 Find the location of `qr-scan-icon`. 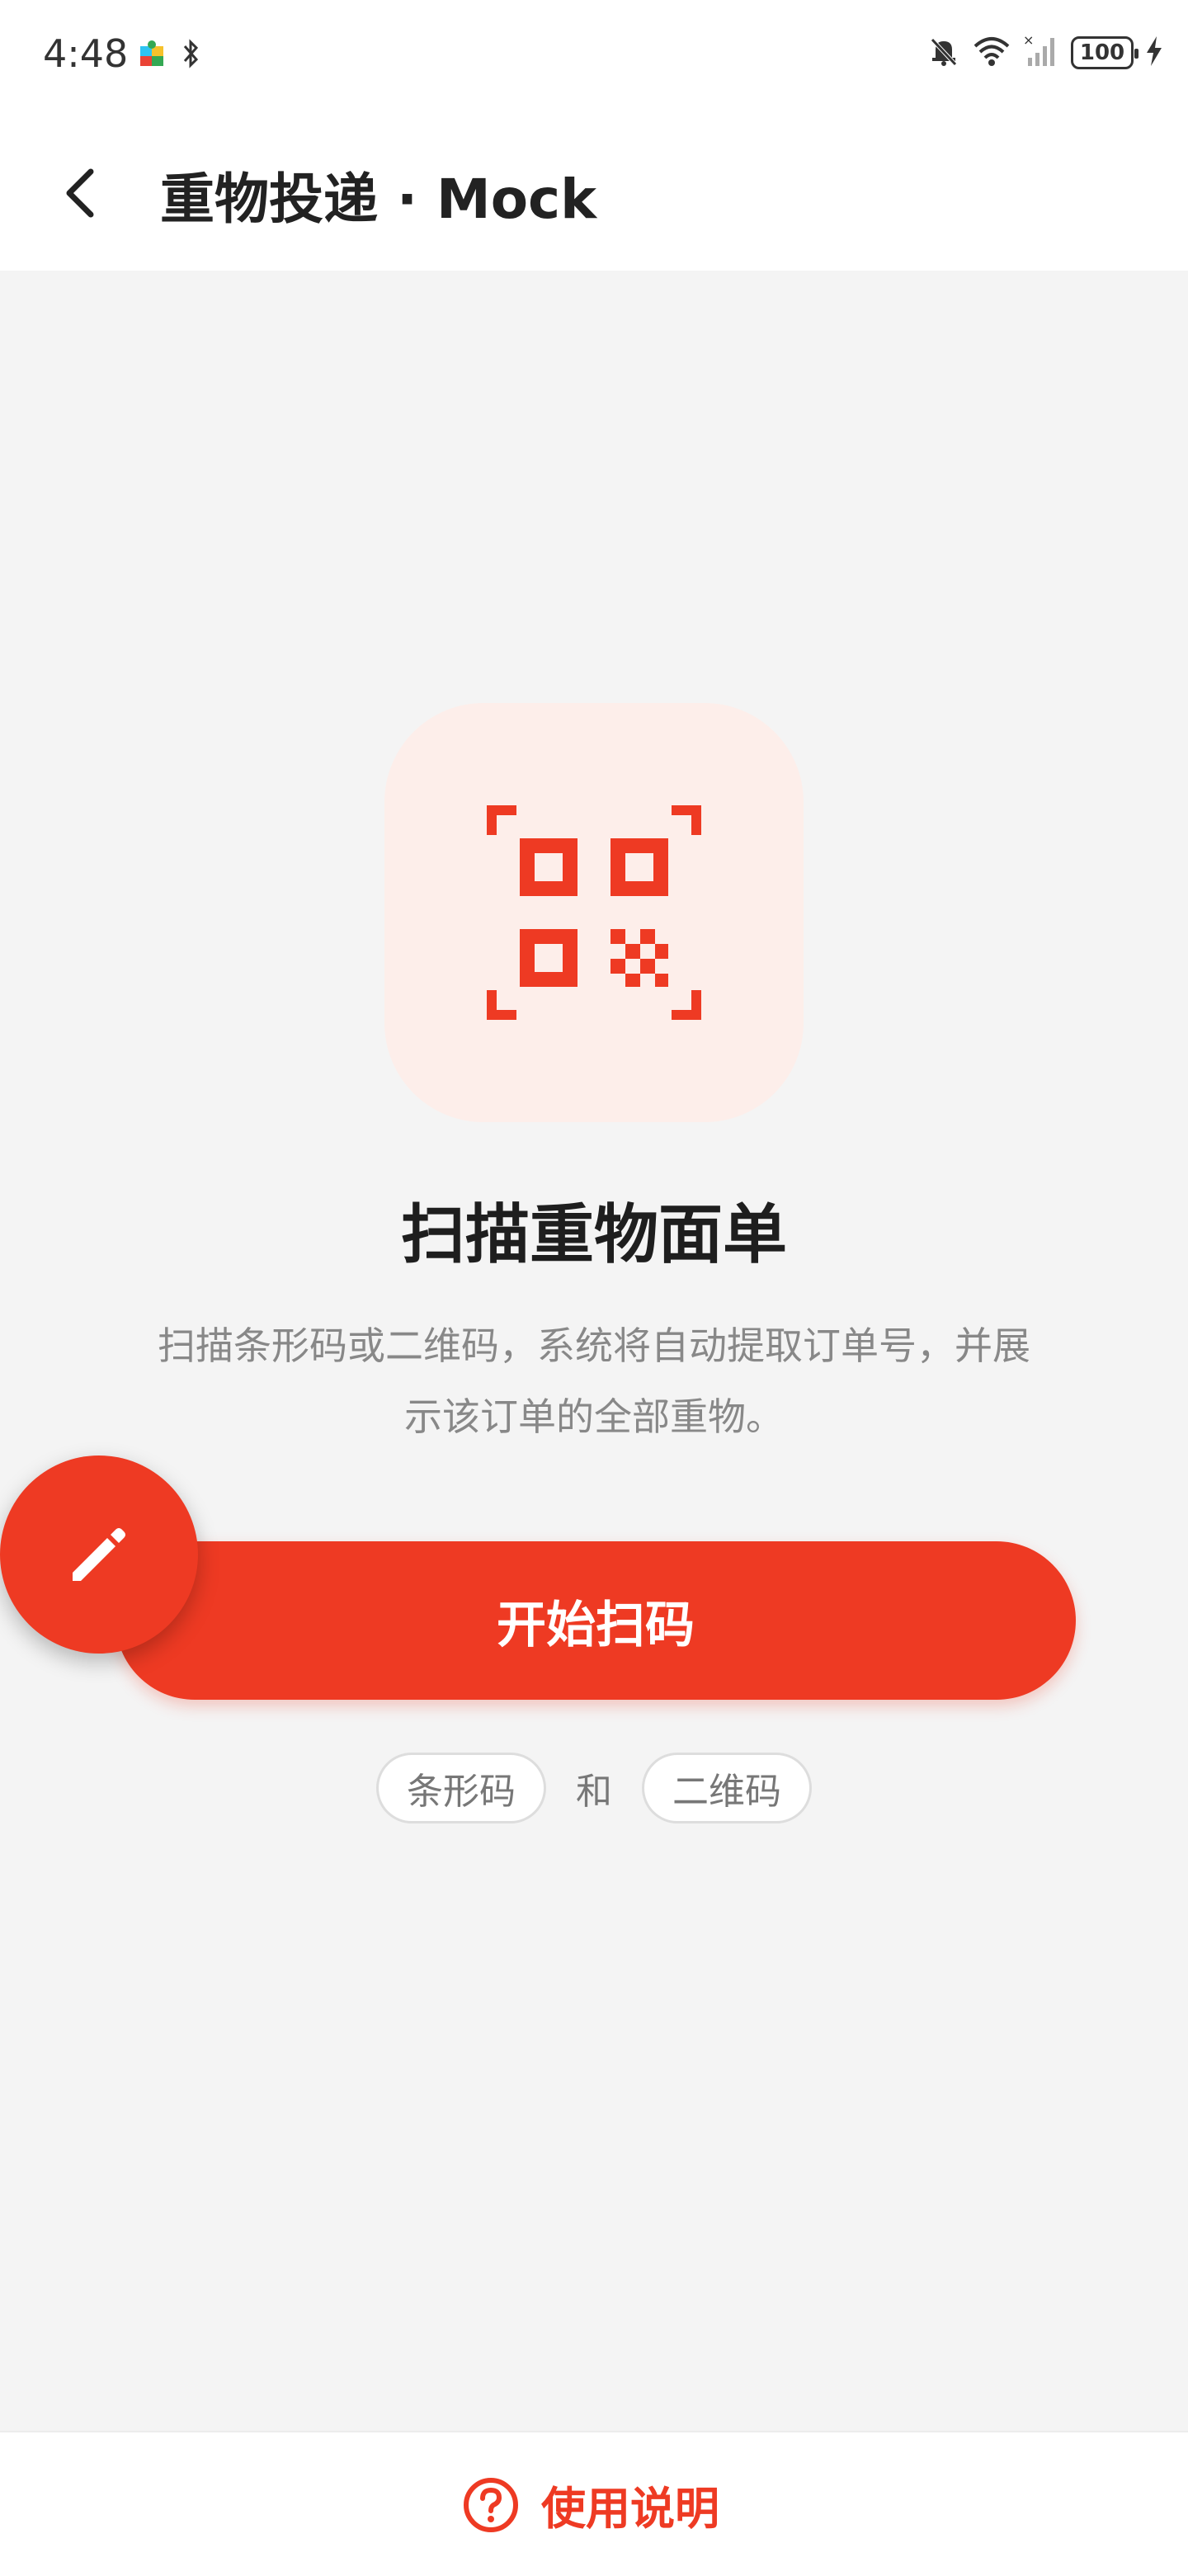

qr-scan-icon is located at coordinates (594, 912).